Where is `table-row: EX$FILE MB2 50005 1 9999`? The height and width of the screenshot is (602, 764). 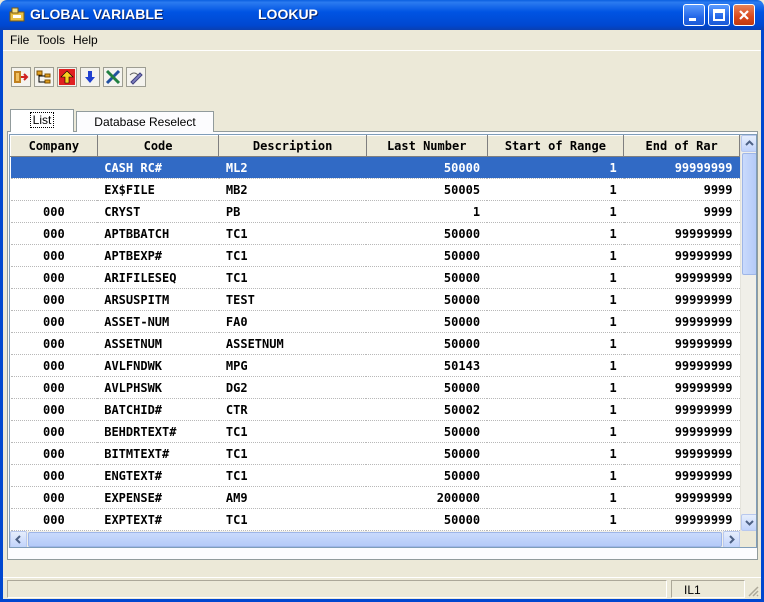
table-row: EX$FILE MB2 50005 1 9999 is located at coordinates (375, 189).